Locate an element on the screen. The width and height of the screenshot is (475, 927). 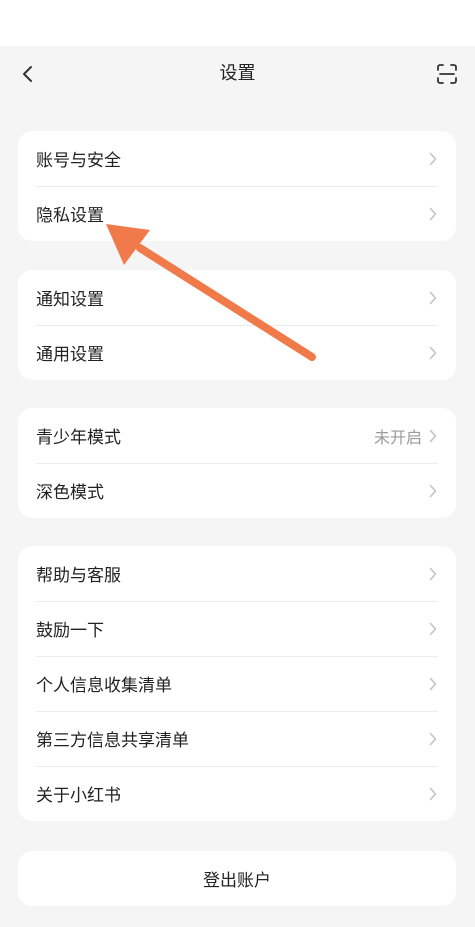
chevron-left-icon is located at coordinates (27, 74).